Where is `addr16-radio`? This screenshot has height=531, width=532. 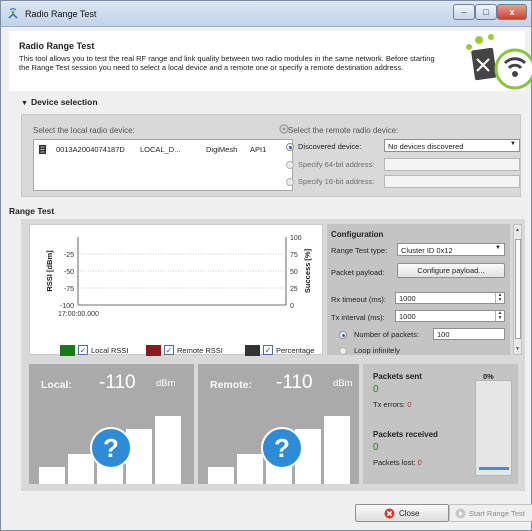 addr16-radio is located at coordinates (290, 182).